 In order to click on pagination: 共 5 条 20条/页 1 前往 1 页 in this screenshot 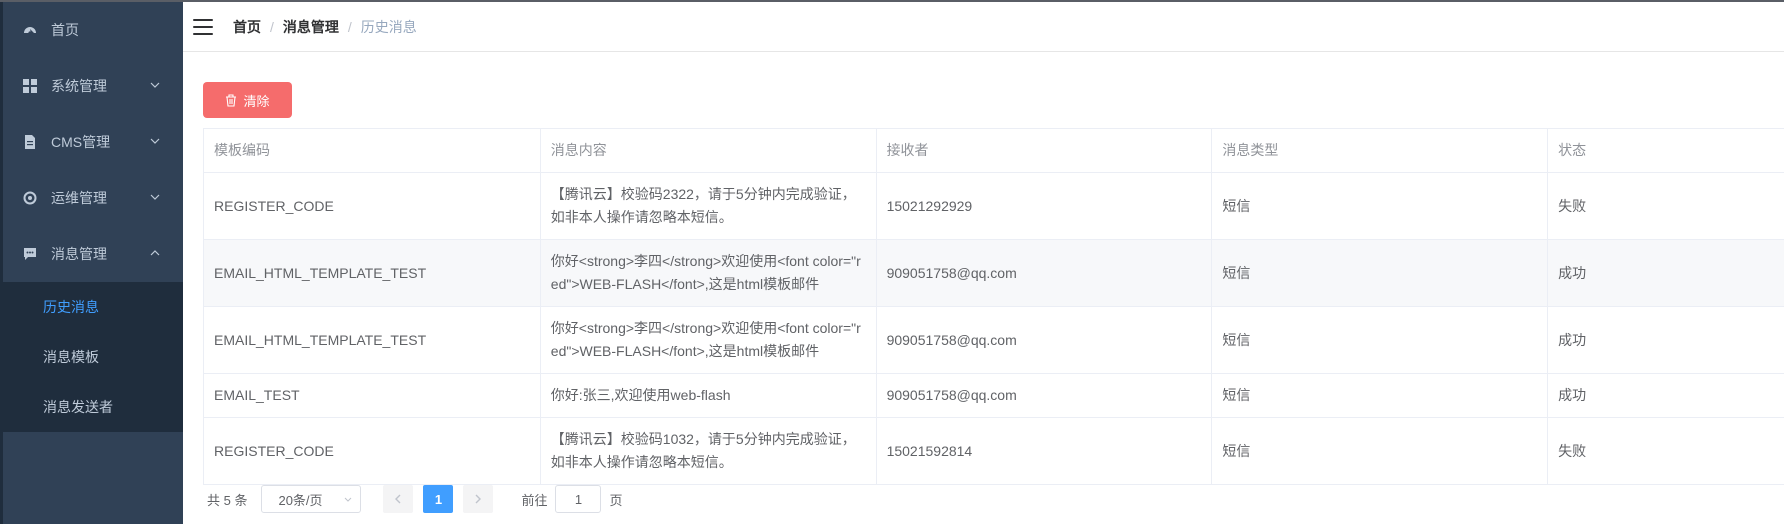, I will do `click(415, 499)`.